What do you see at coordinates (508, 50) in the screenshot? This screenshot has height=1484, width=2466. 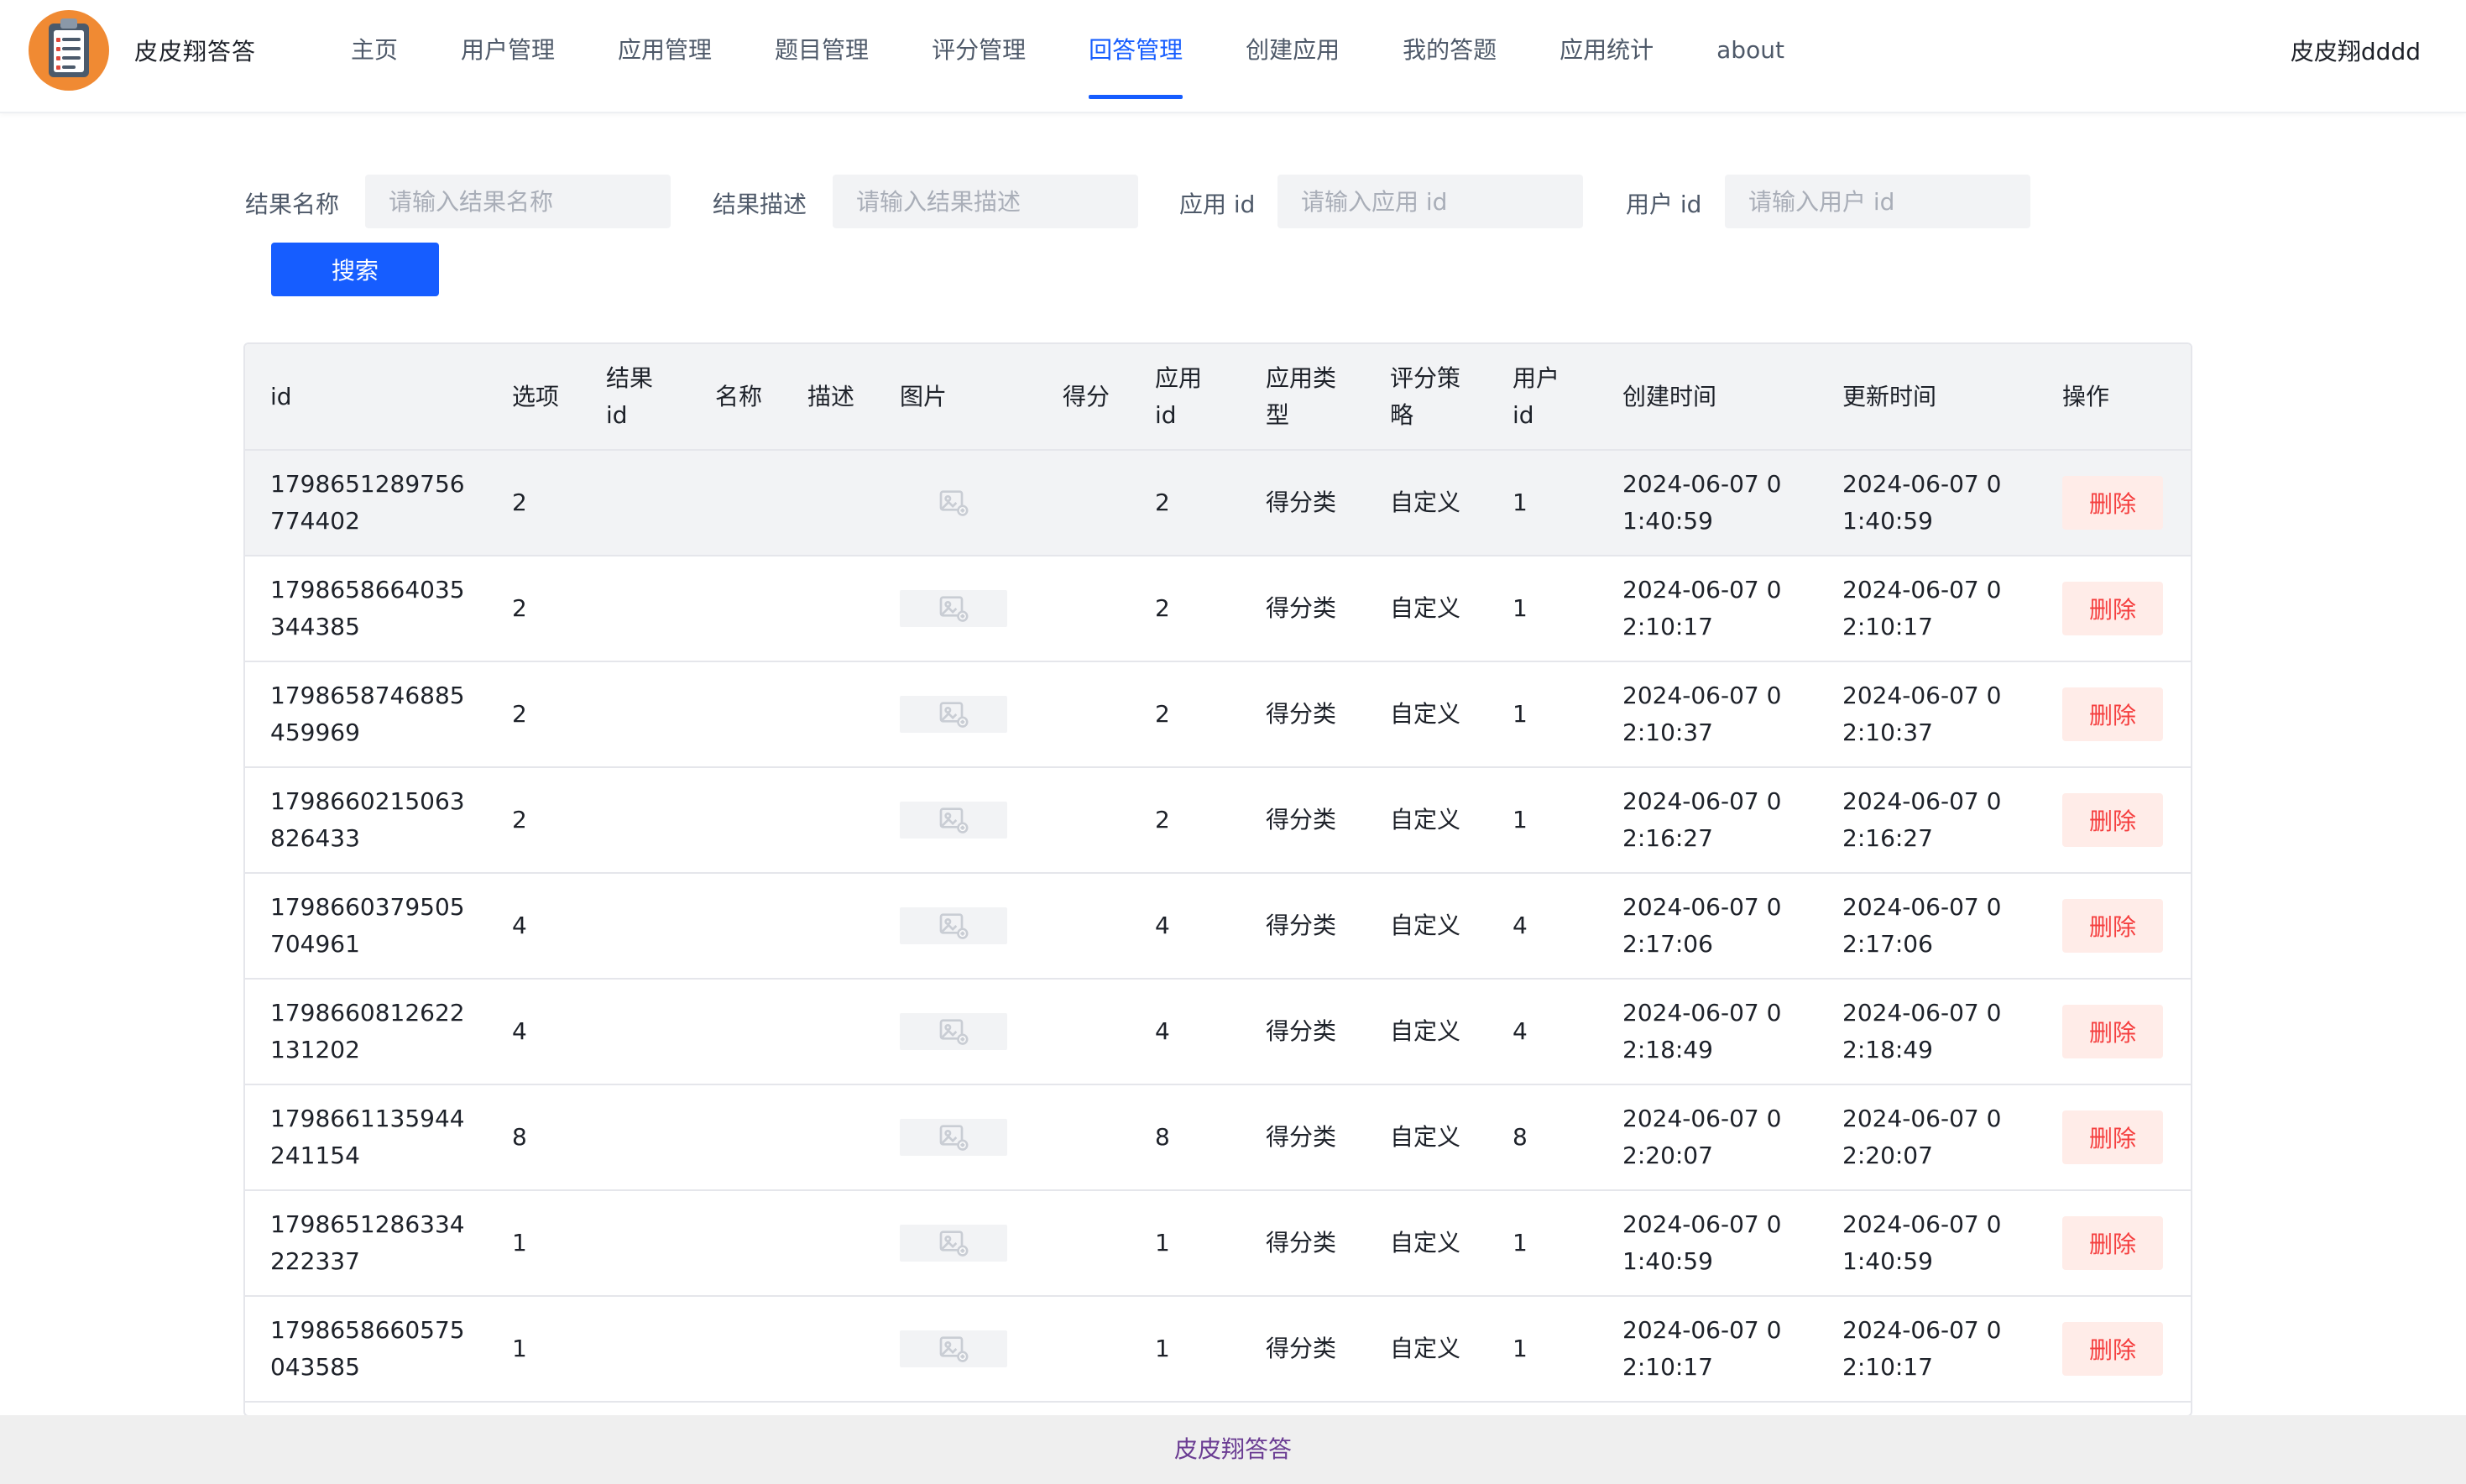 I see `nav-item-1: 用户管理` at bounding box center [508, 50].